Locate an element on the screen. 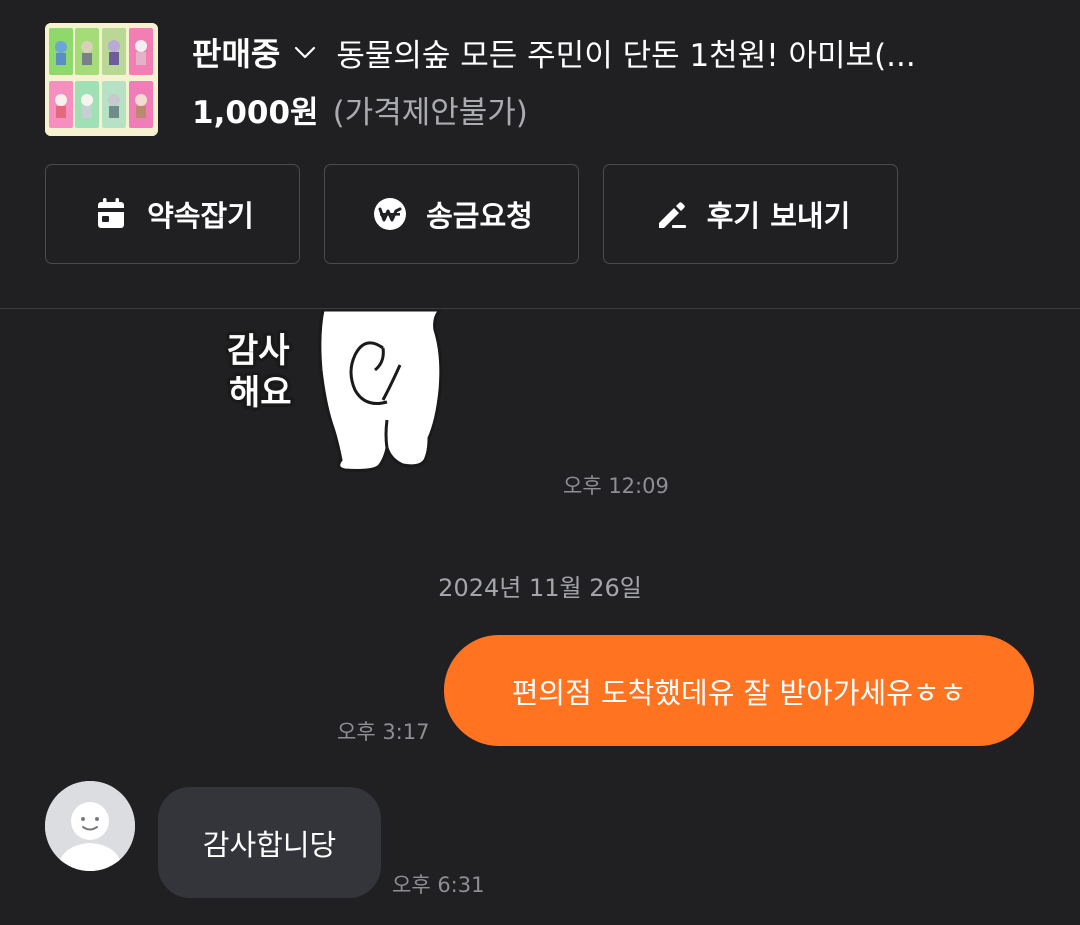  calendar-icon is located at coordinates (111, 213).